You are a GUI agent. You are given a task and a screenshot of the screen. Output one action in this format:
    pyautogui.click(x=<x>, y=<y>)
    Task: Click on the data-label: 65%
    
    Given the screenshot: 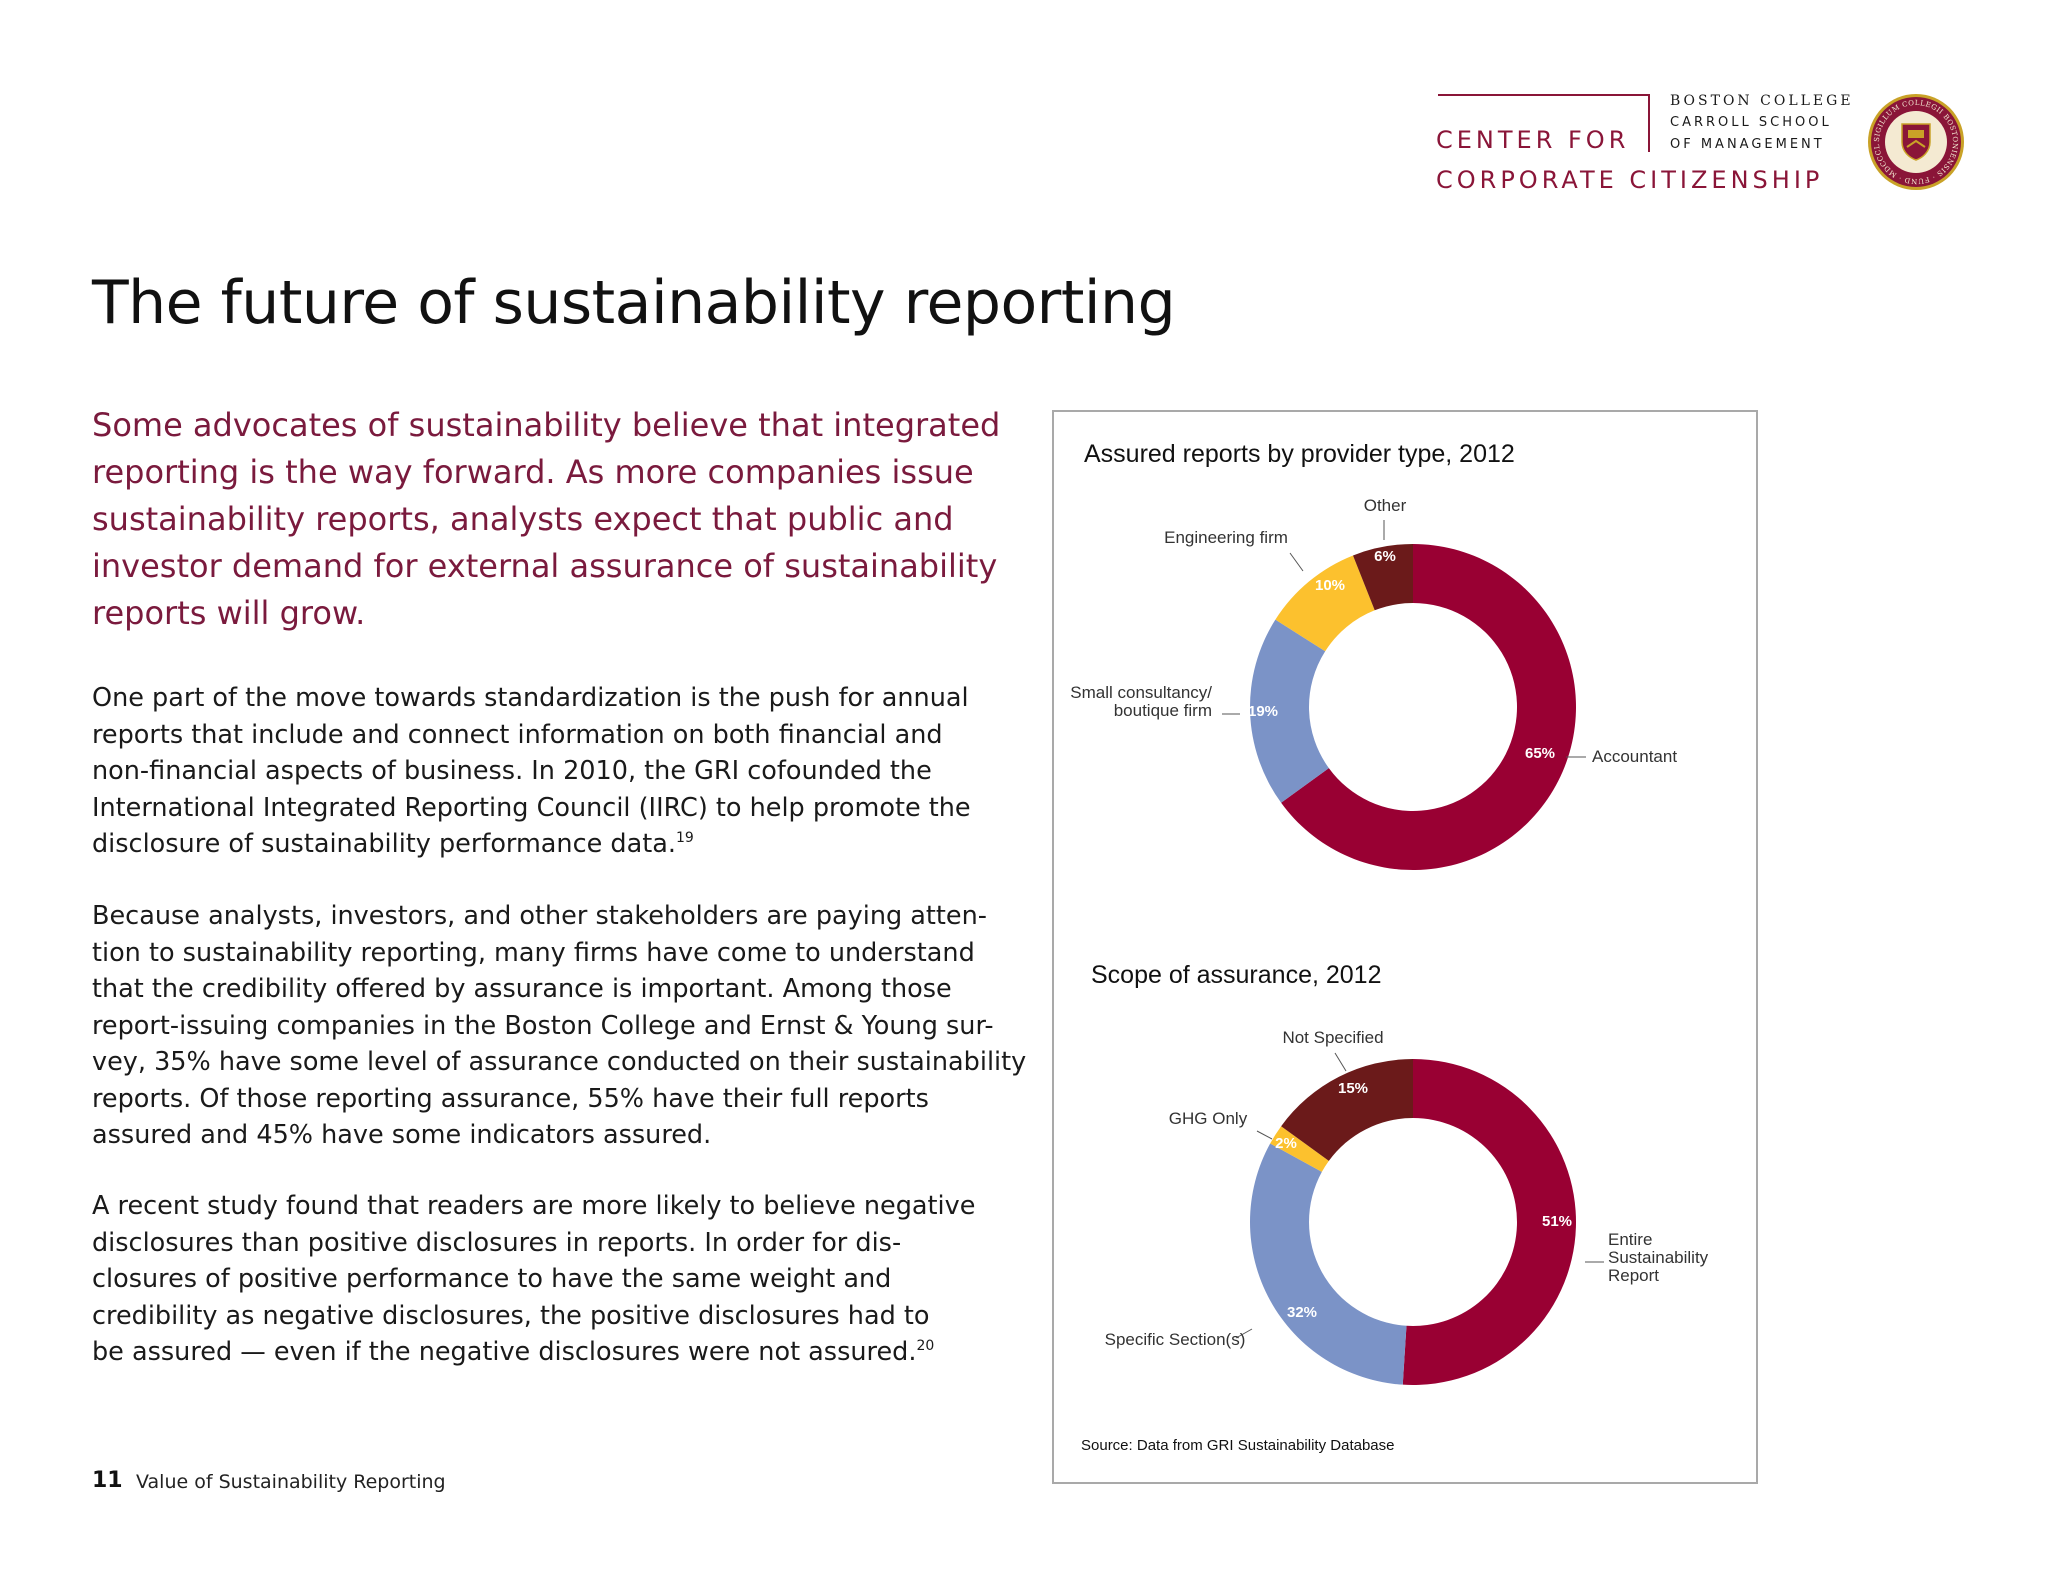 What is the action you would take?
    pyautogui.click(x=1540, y=753)
    